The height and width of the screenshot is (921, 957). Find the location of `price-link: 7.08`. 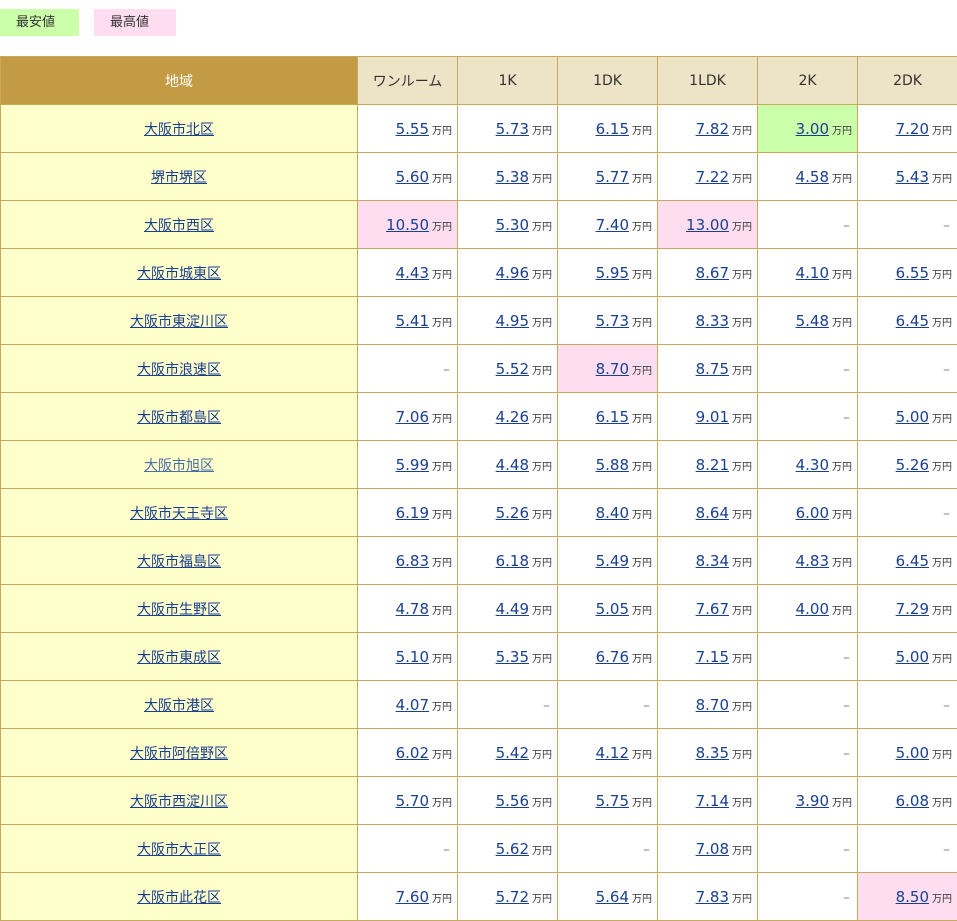

price-link: 7.08 is located at coordinates (712, 849).